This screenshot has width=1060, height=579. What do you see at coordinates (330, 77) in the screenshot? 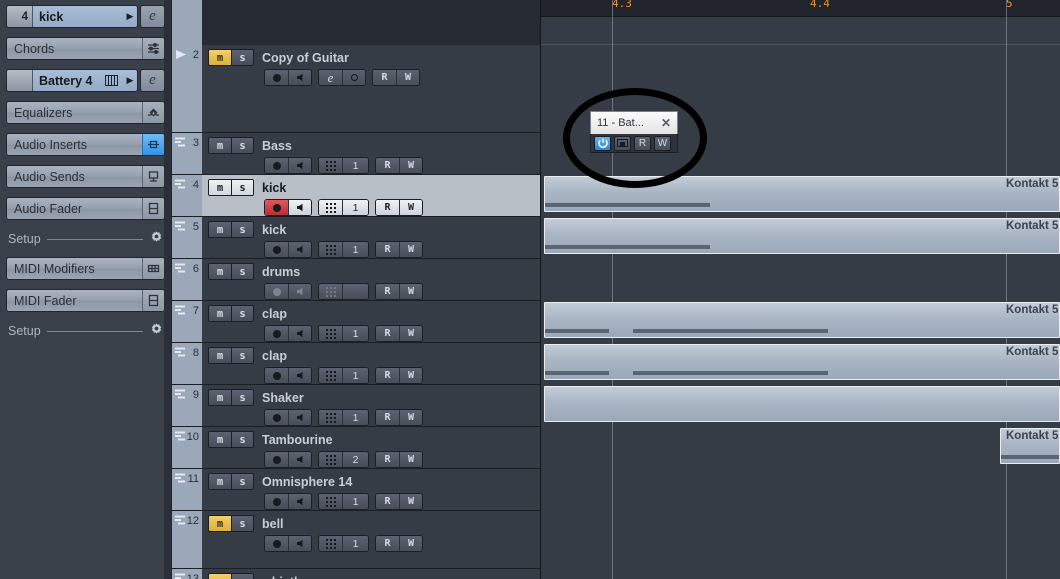
I see `edit-channel-button: e` at bounding box center [330, 77].